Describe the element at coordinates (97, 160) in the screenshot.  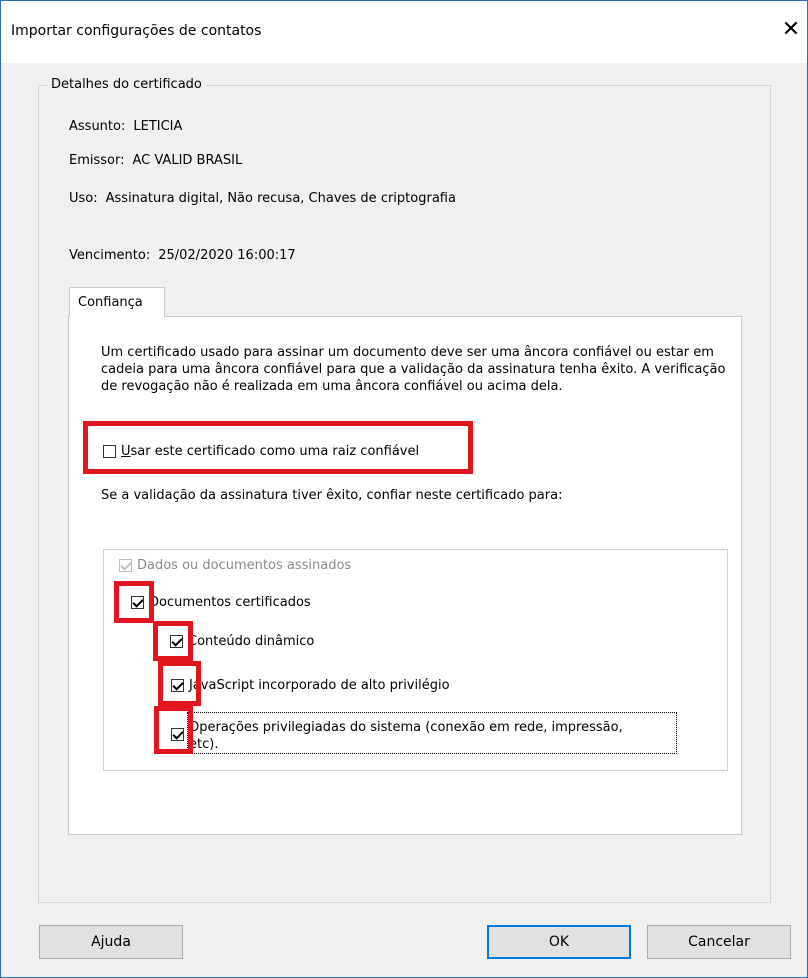
I see `issuer-label: Emissor:` at that location.